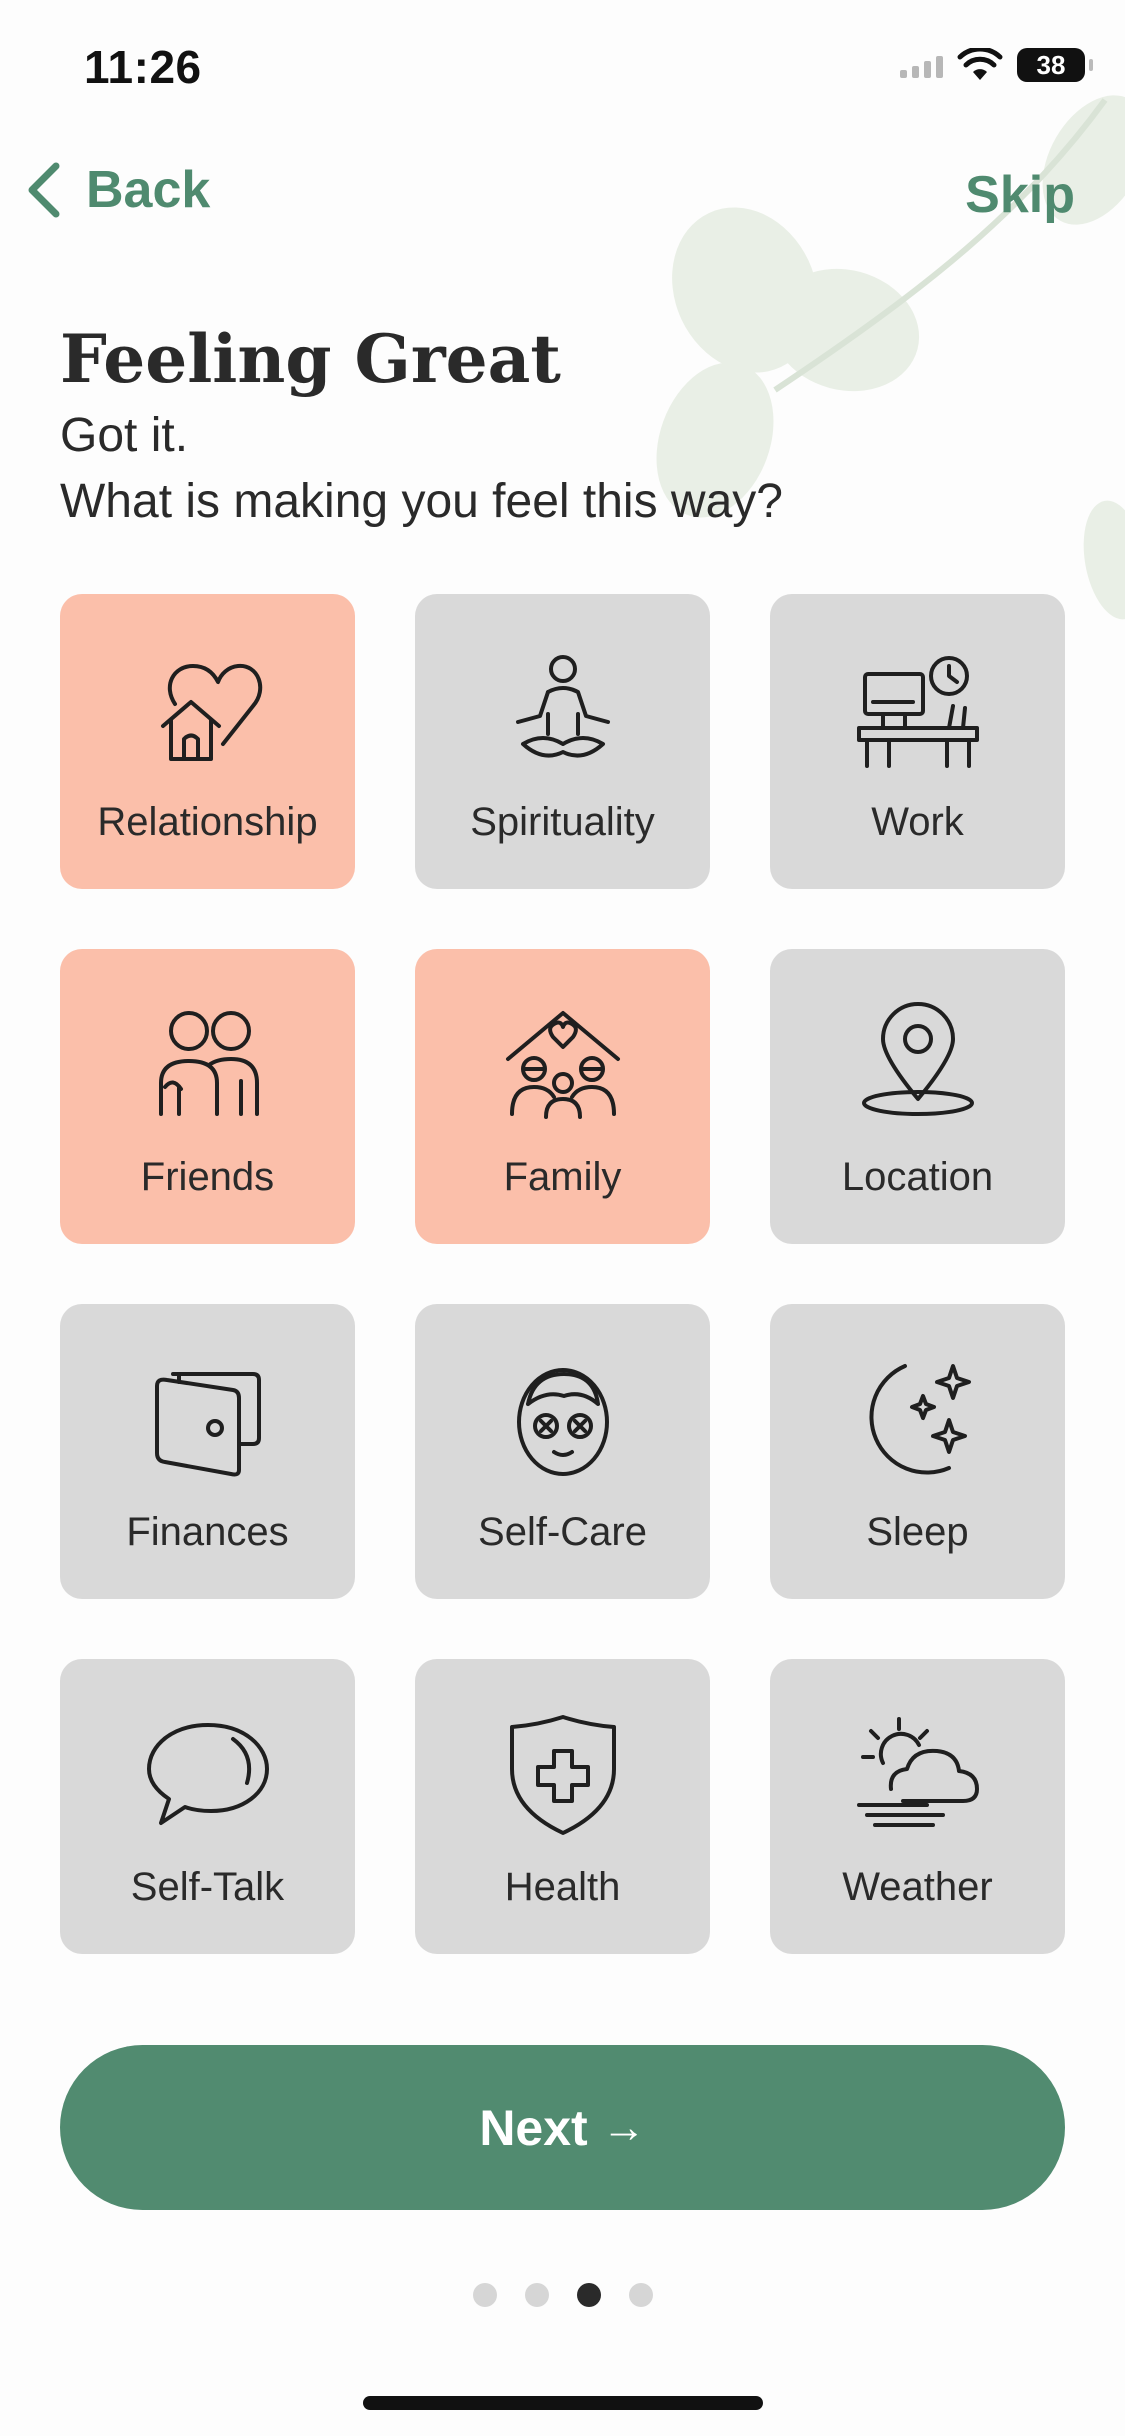 The height and width of the screenshot is (2436, 1125). Describe the element at coordinates (917, 1177) in the screenshot. I see `tile-label: Location` at that location.